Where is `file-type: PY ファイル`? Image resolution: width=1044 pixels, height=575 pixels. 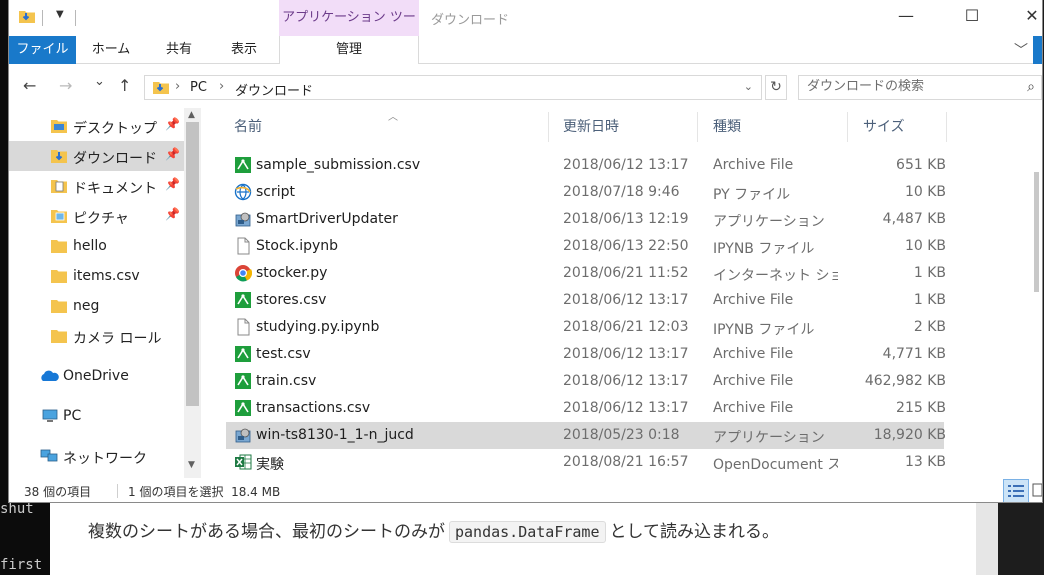
file-type: PY ファイル is located at coordinates (752, 195).